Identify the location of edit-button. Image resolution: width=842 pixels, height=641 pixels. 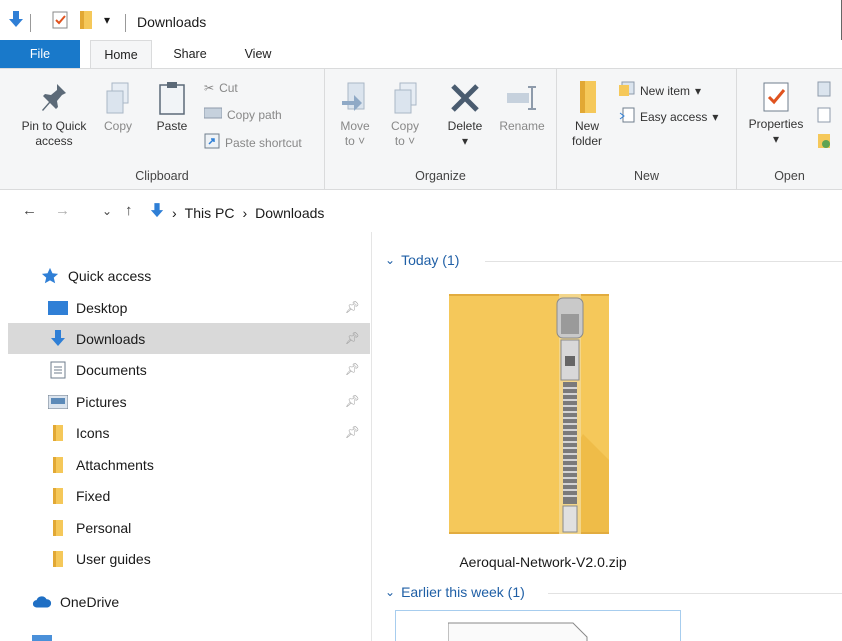
(824, 116).